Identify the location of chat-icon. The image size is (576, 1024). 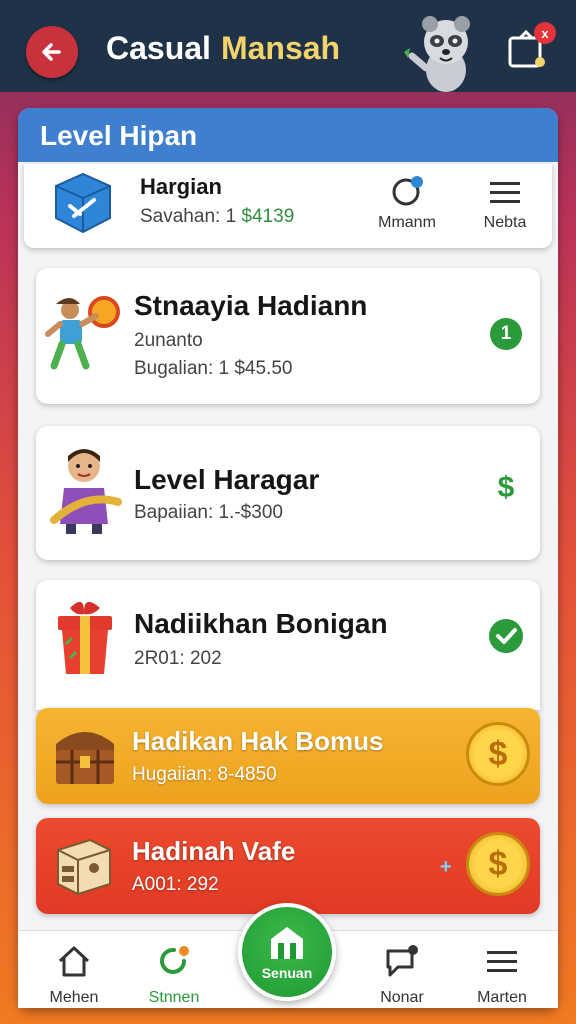
(402, 961).